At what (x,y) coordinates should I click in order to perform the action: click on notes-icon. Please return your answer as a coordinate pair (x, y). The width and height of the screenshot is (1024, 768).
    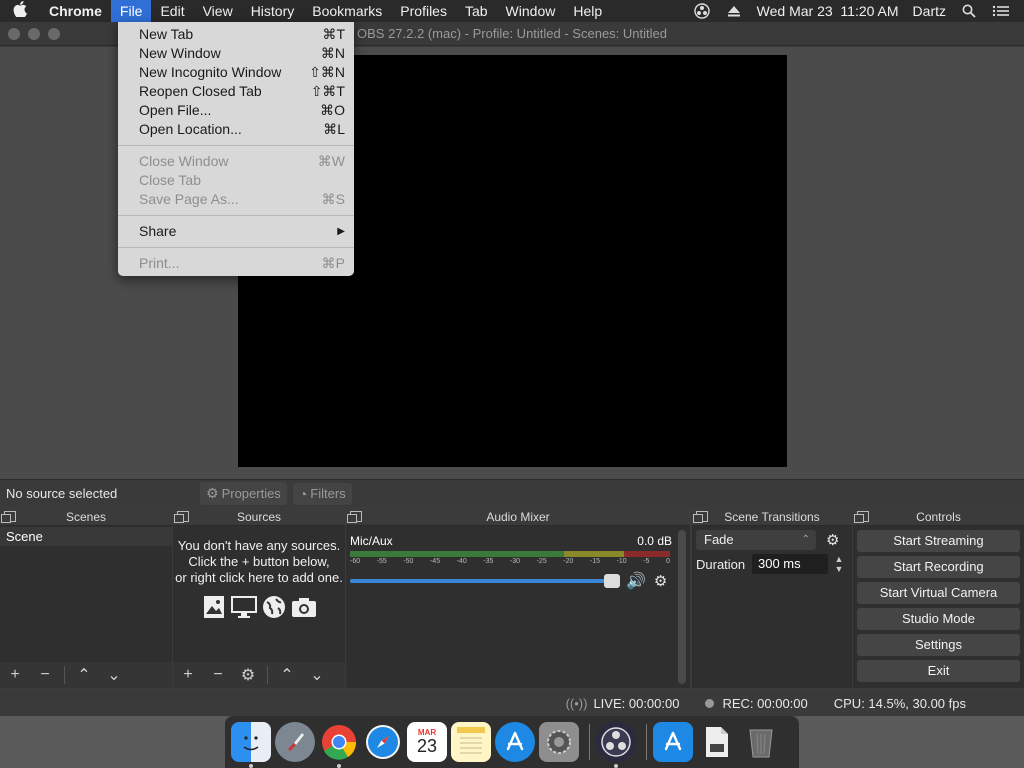
    Looking at the image, I should click on (471, 742).